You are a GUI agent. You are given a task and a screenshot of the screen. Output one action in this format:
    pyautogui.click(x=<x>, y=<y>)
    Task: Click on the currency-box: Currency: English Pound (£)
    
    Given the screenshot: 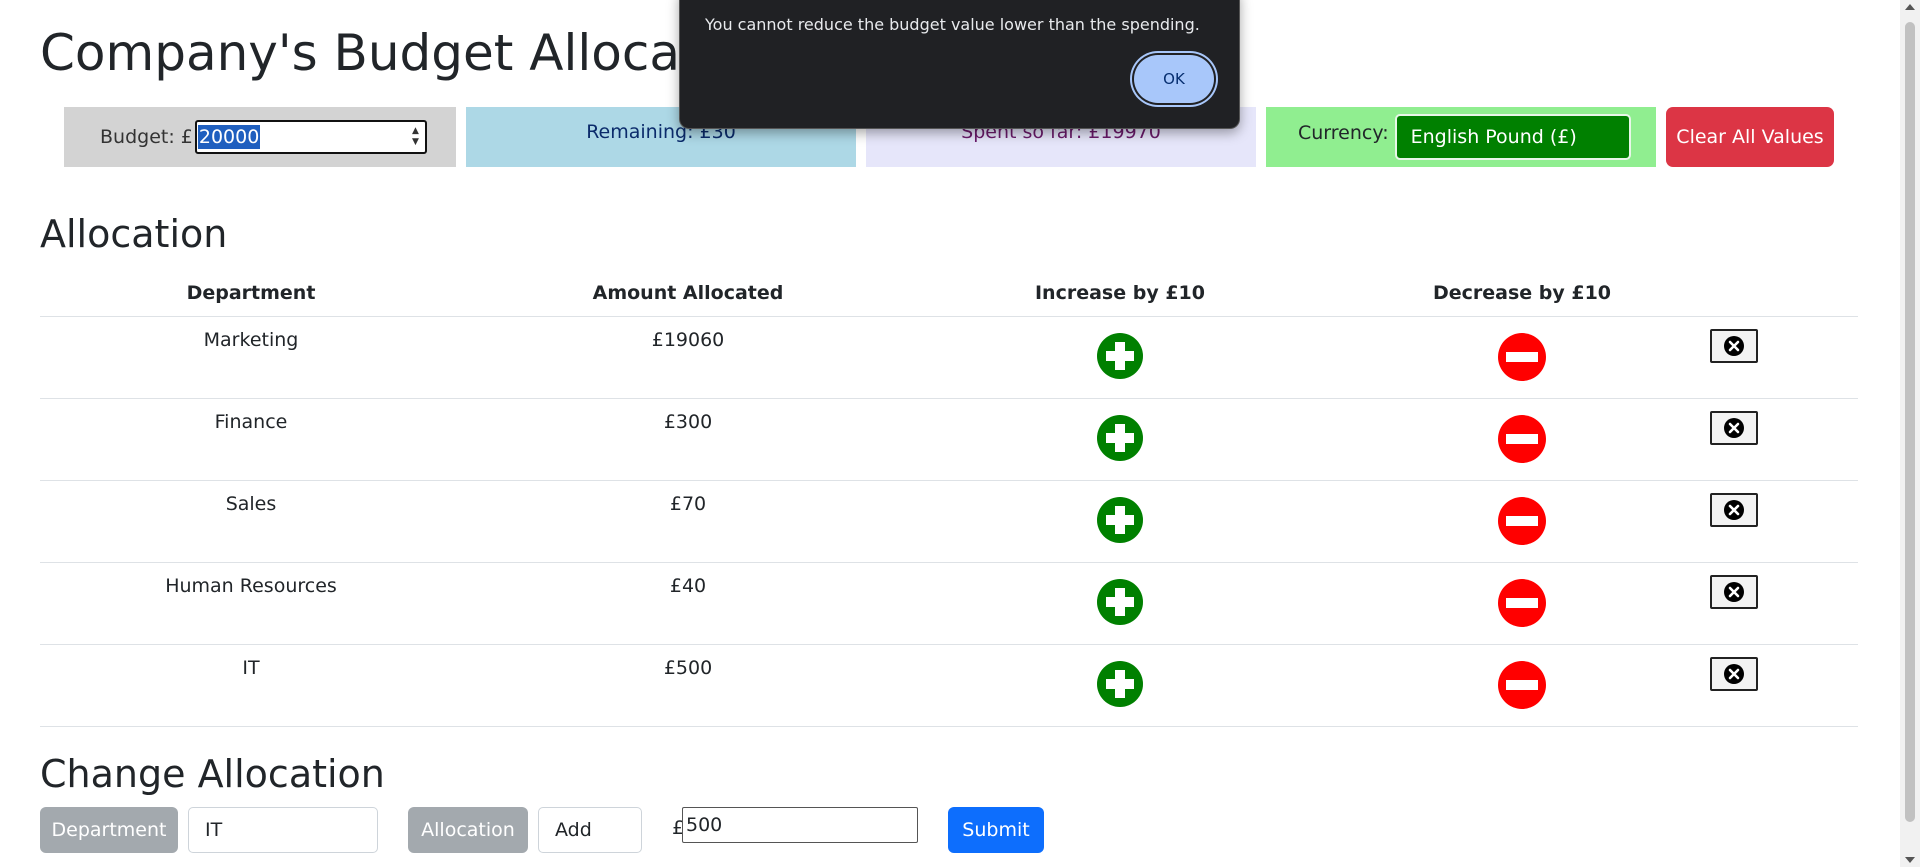 What is the action you would take?
    pyautogui.click(x=1461, y=137)
    